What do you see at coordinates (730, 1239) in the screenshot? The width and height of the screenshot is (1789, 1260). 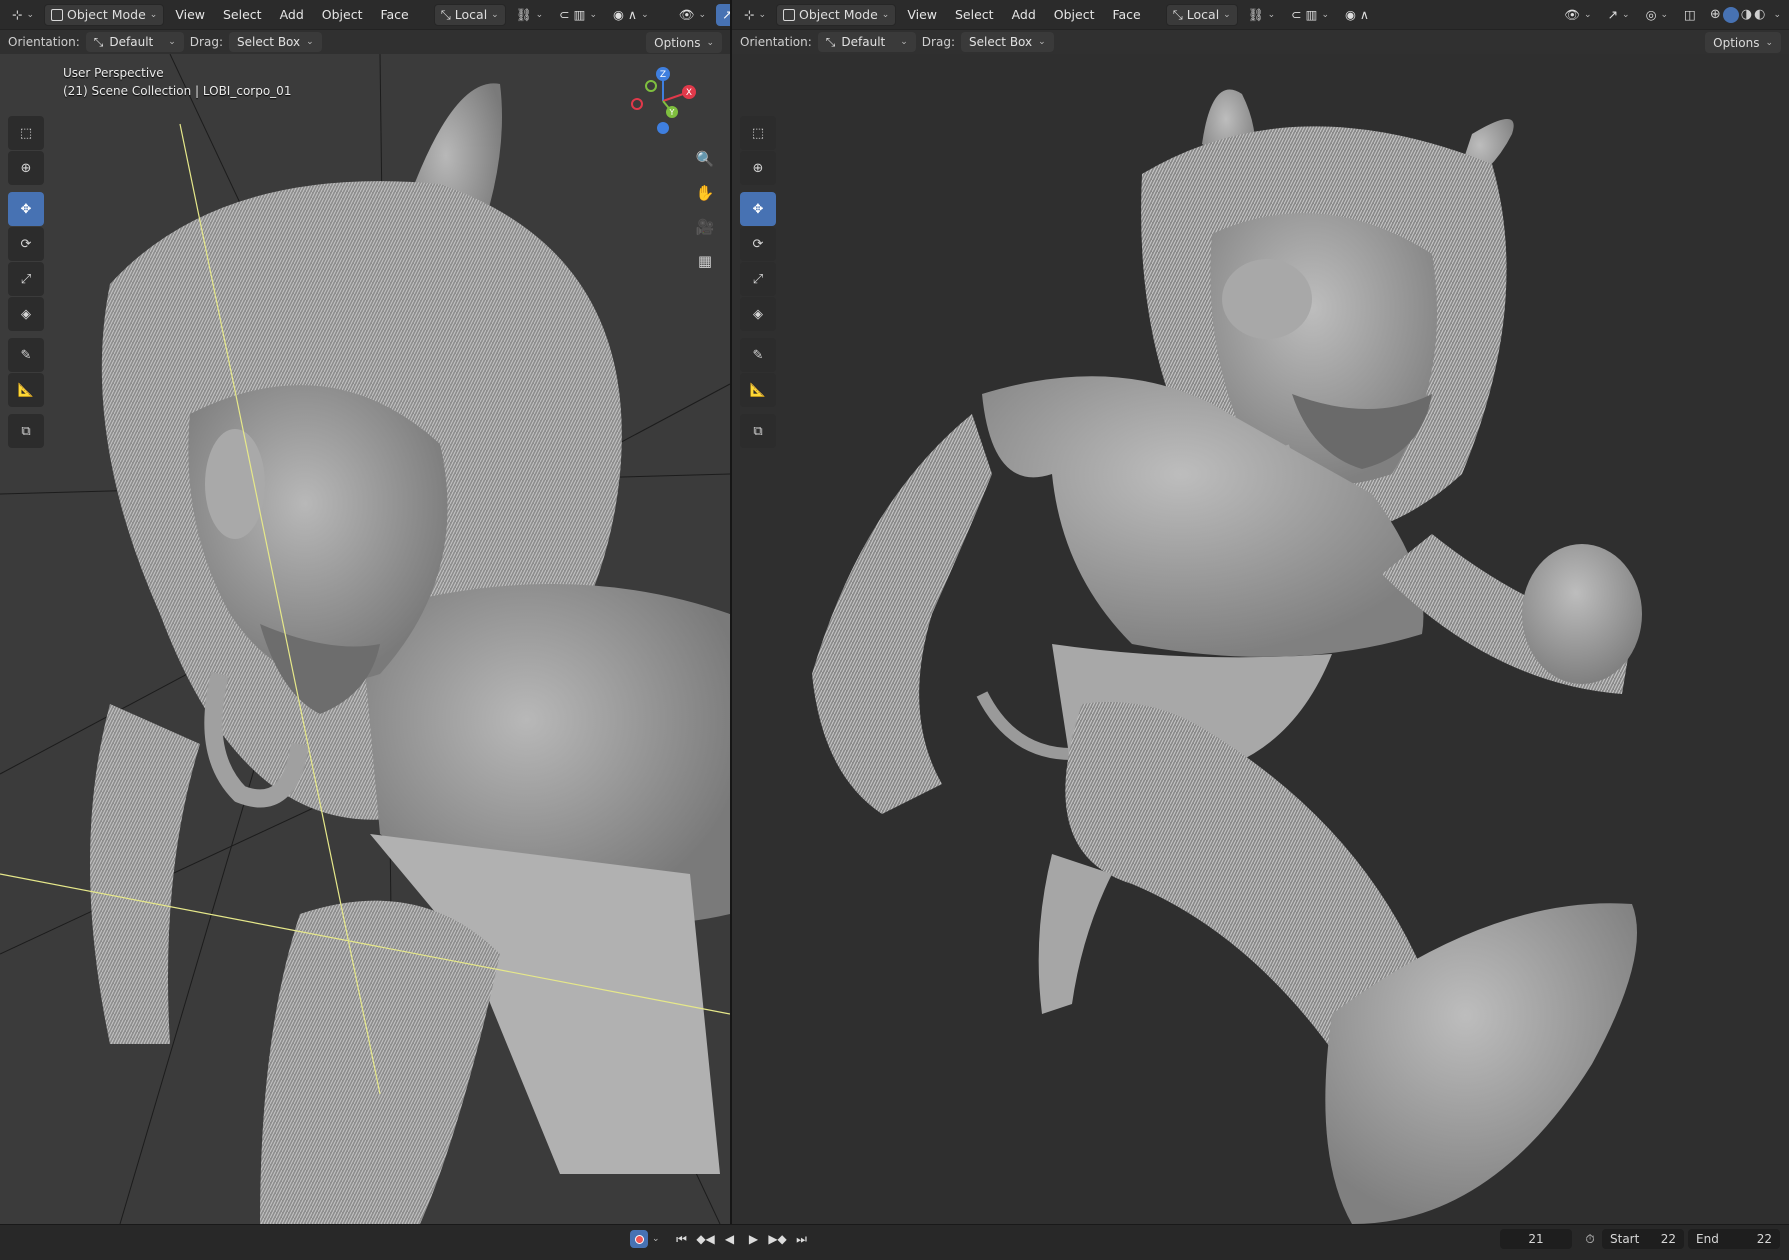 I see `play-reverse-button: ◀` at bounding box center [730, 1239].